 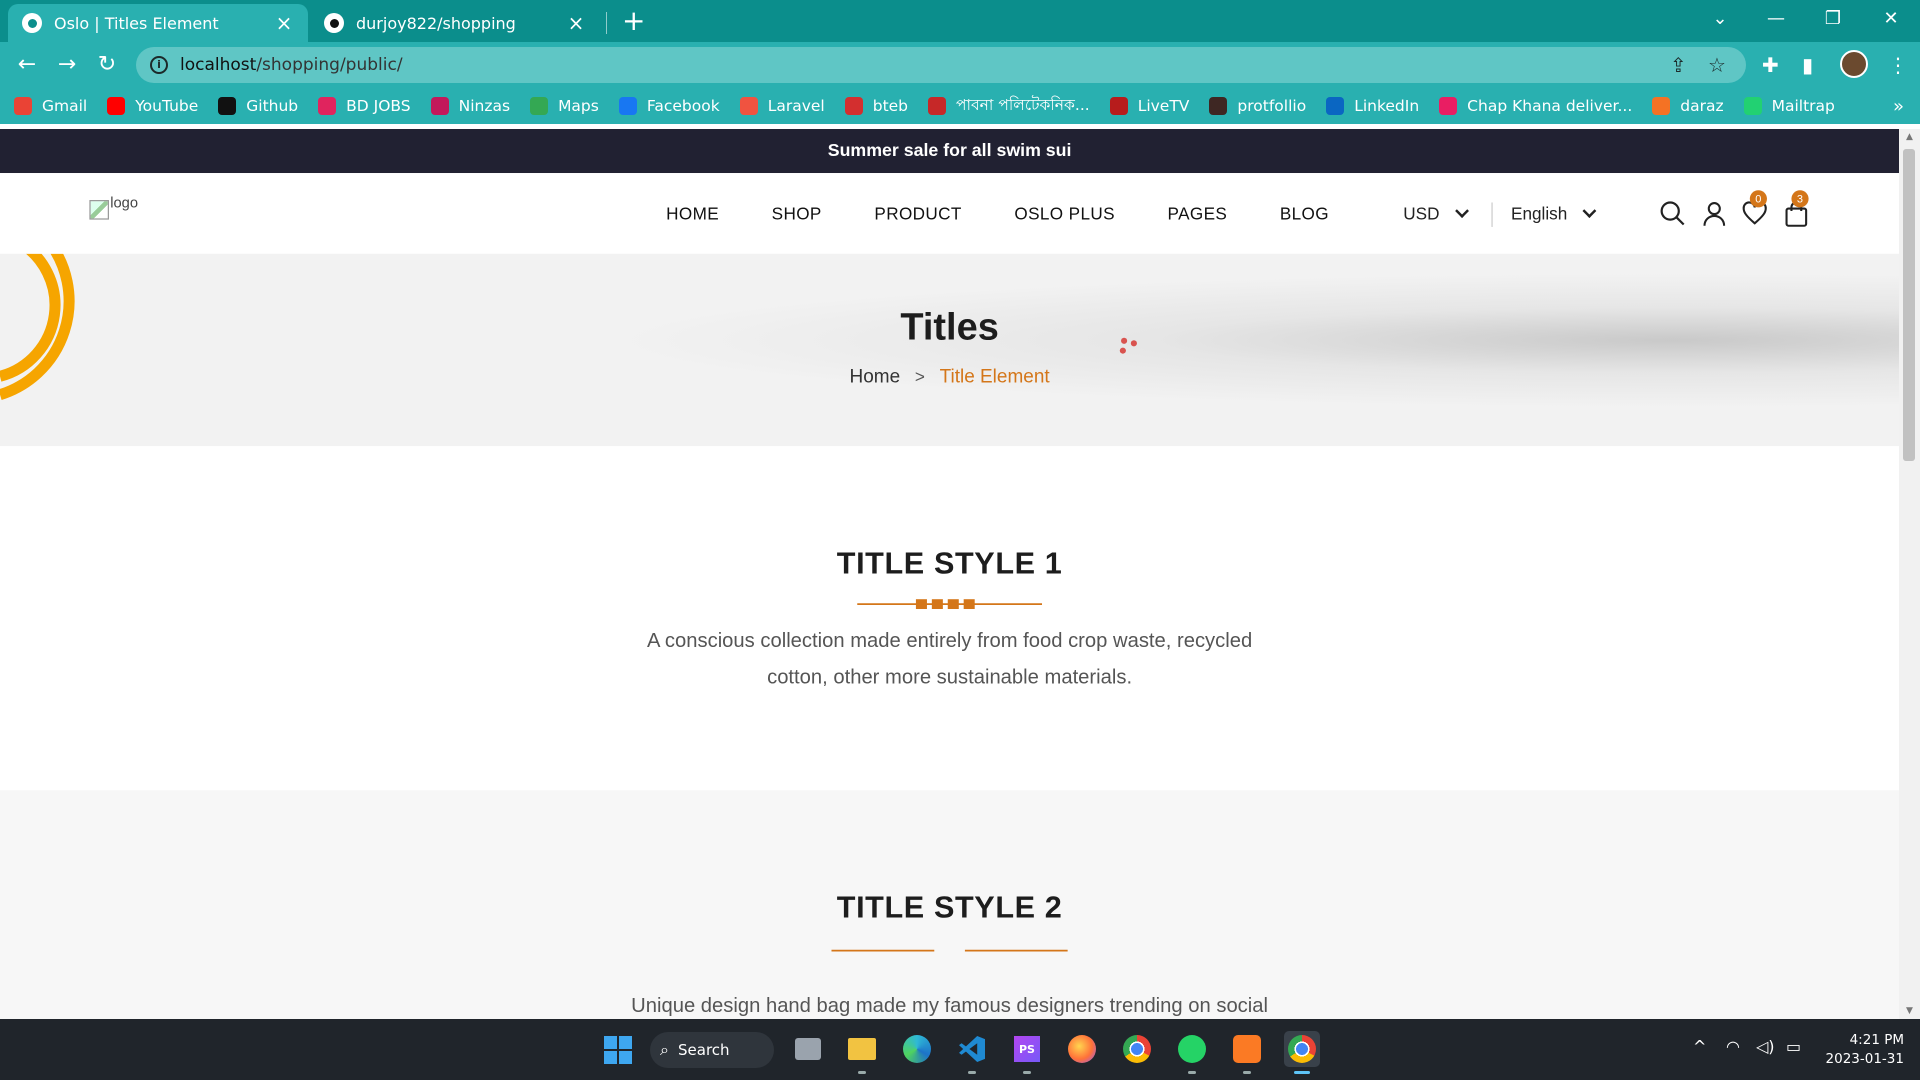 I want to click on chevron-down-icon, so click(x=1589, y=211).